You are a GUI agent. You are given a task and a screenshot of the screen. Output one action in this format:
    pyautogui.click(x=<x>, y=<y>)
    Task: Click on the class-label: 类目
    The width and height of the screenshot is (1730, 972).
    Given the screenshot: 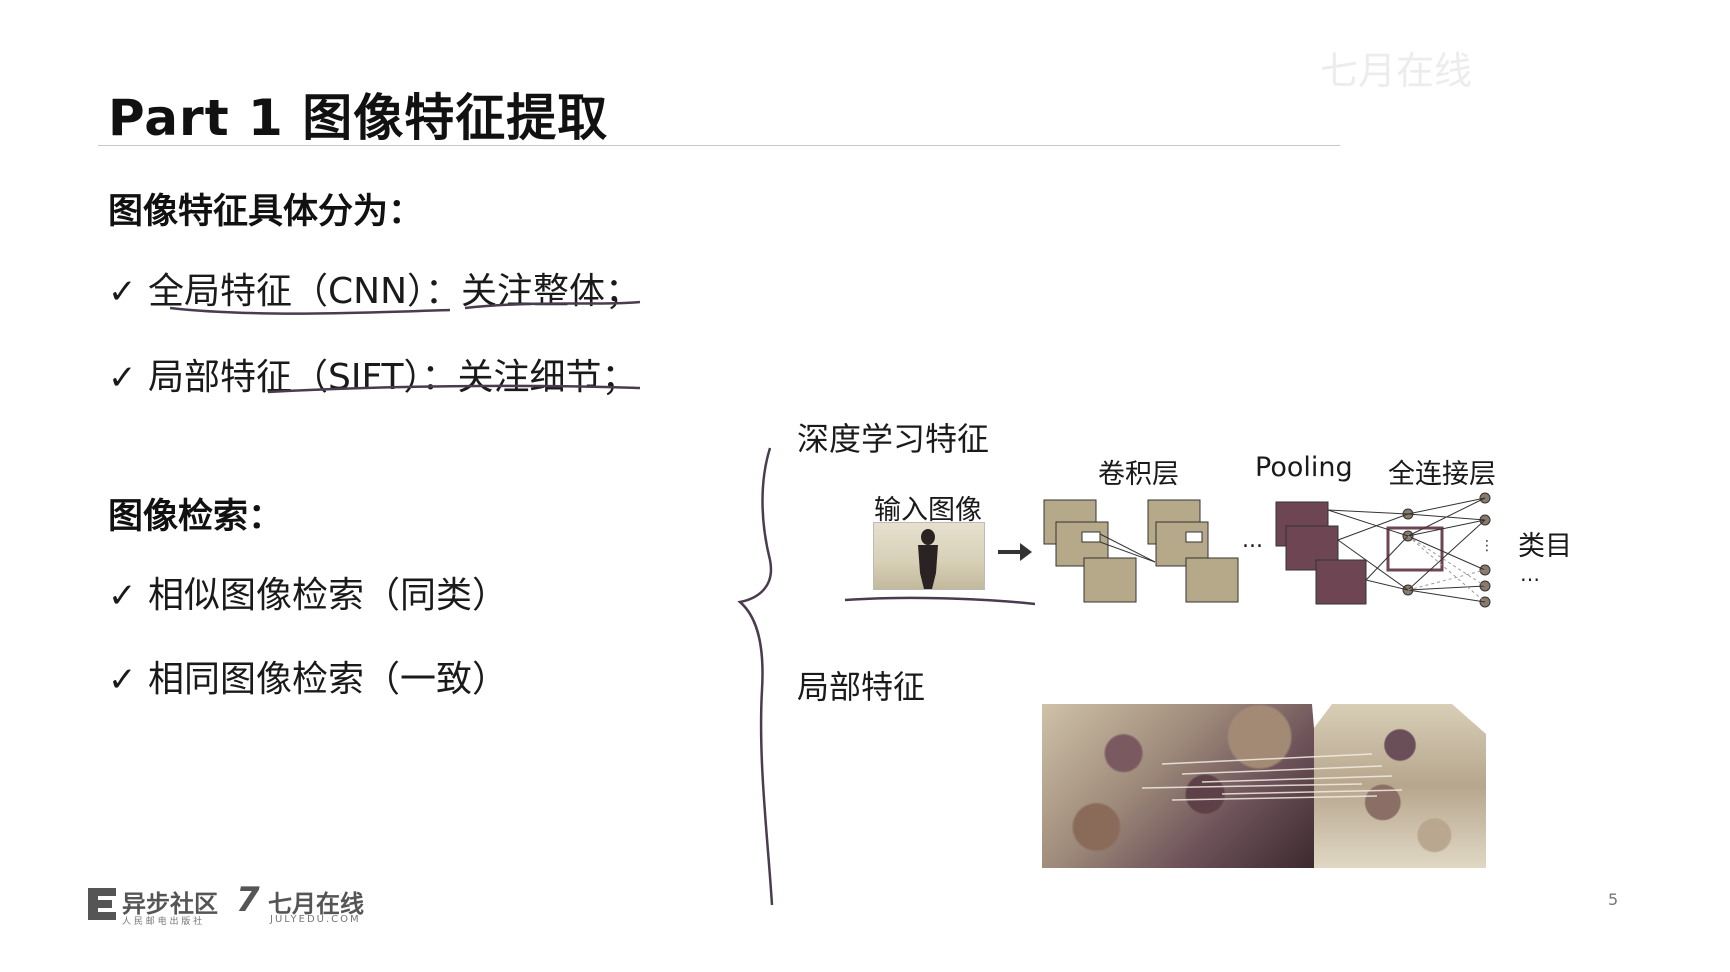 What is the action you would take?
    pyautogui.click(x=1545, y=546)
    